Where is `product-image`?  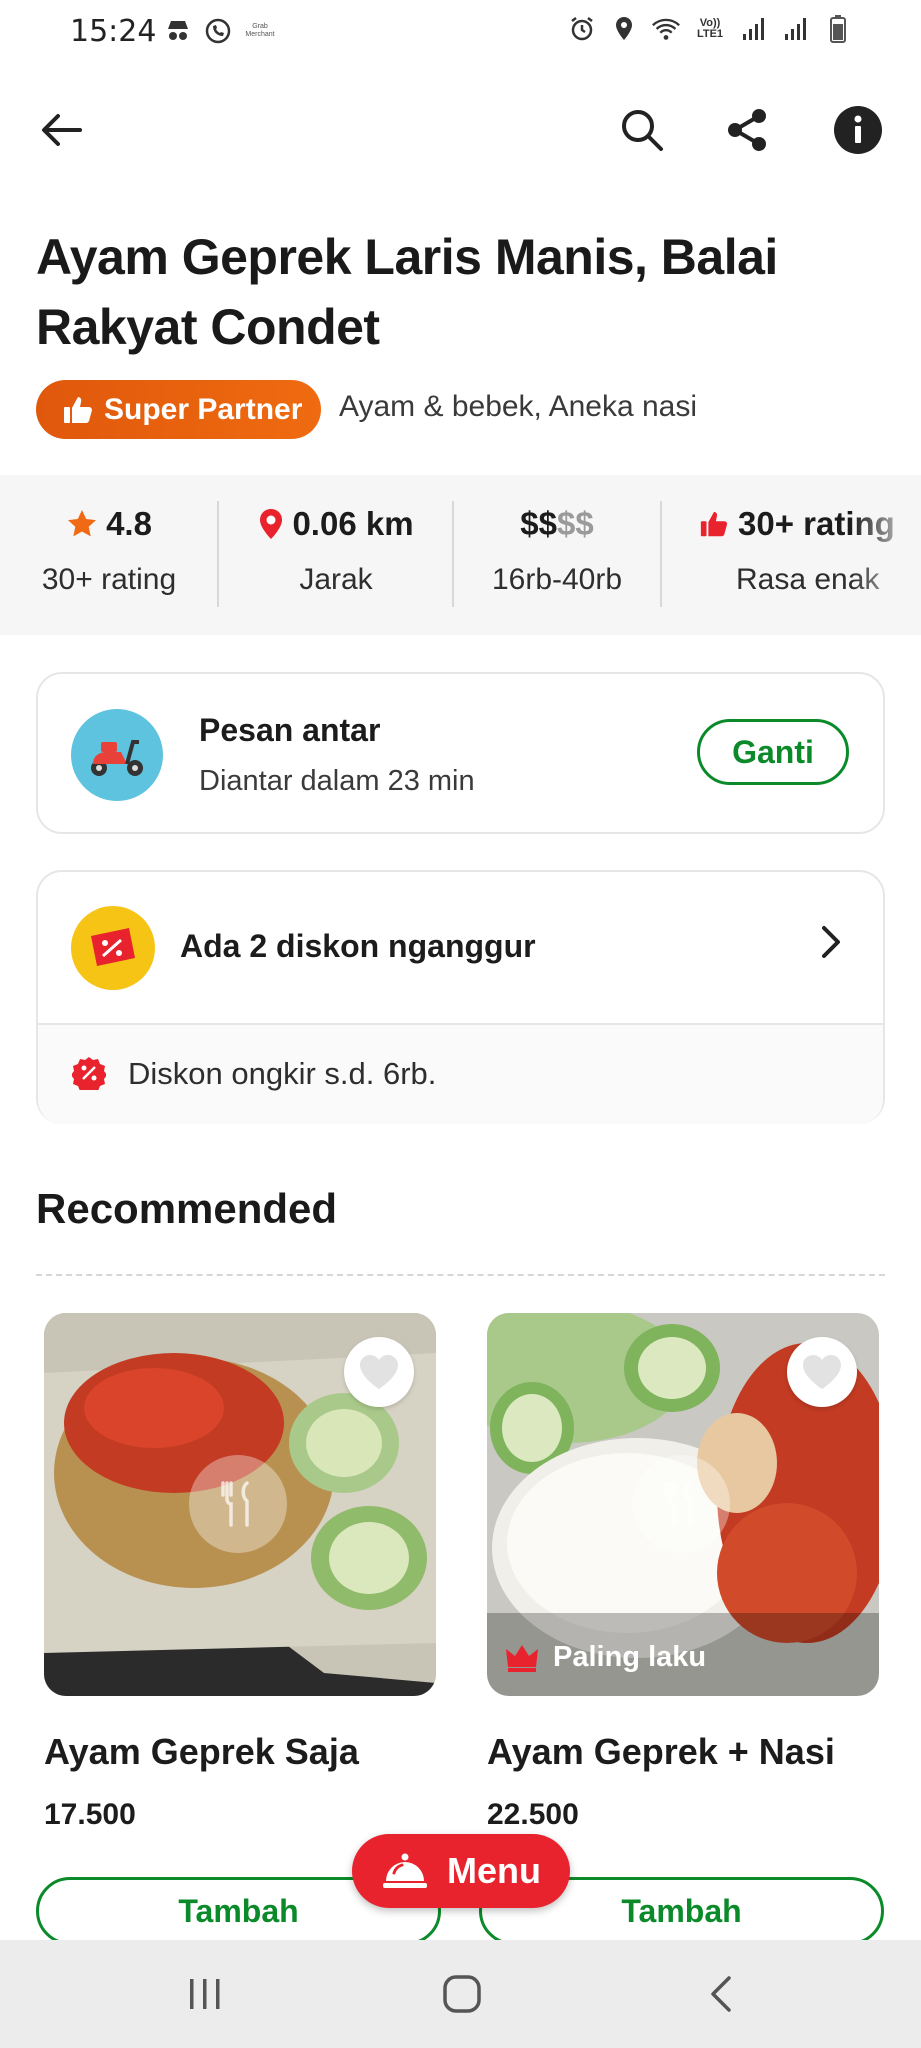 product-image is located at coordinates (240, 1504).